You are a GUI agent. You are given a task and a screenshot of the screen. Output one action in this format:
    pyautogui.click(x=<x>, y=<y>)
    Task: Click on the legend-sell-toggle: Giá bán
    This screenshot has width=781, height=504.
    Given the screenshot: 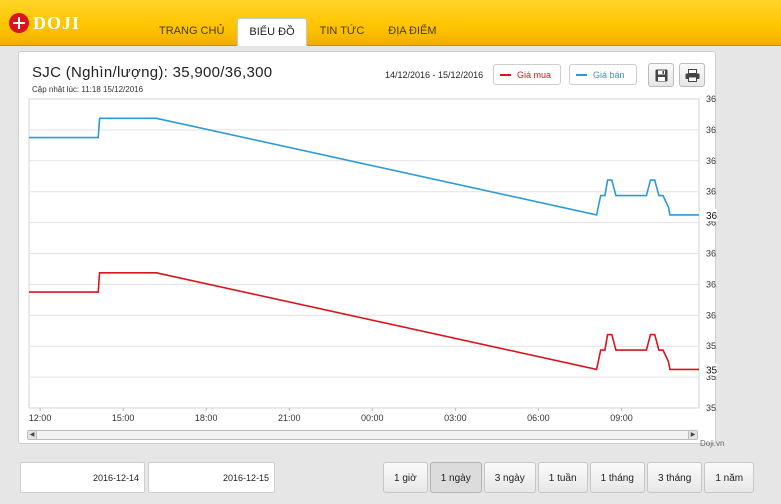 What is the action you would take?
    pyautogui.click(x=603, y=74)
    